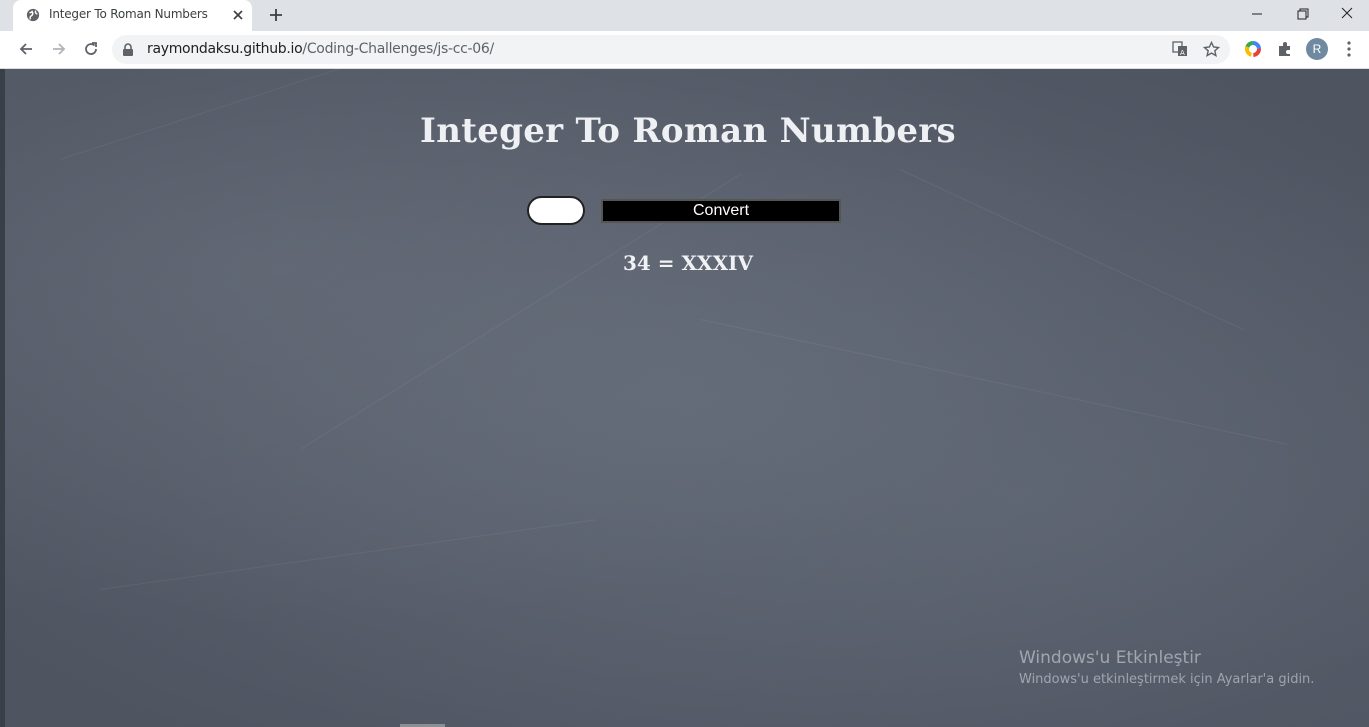  Describe the element at coordinates (128, 14) in the screenshot. I see `tab-title: Integer To Roman Numbers` at that location.